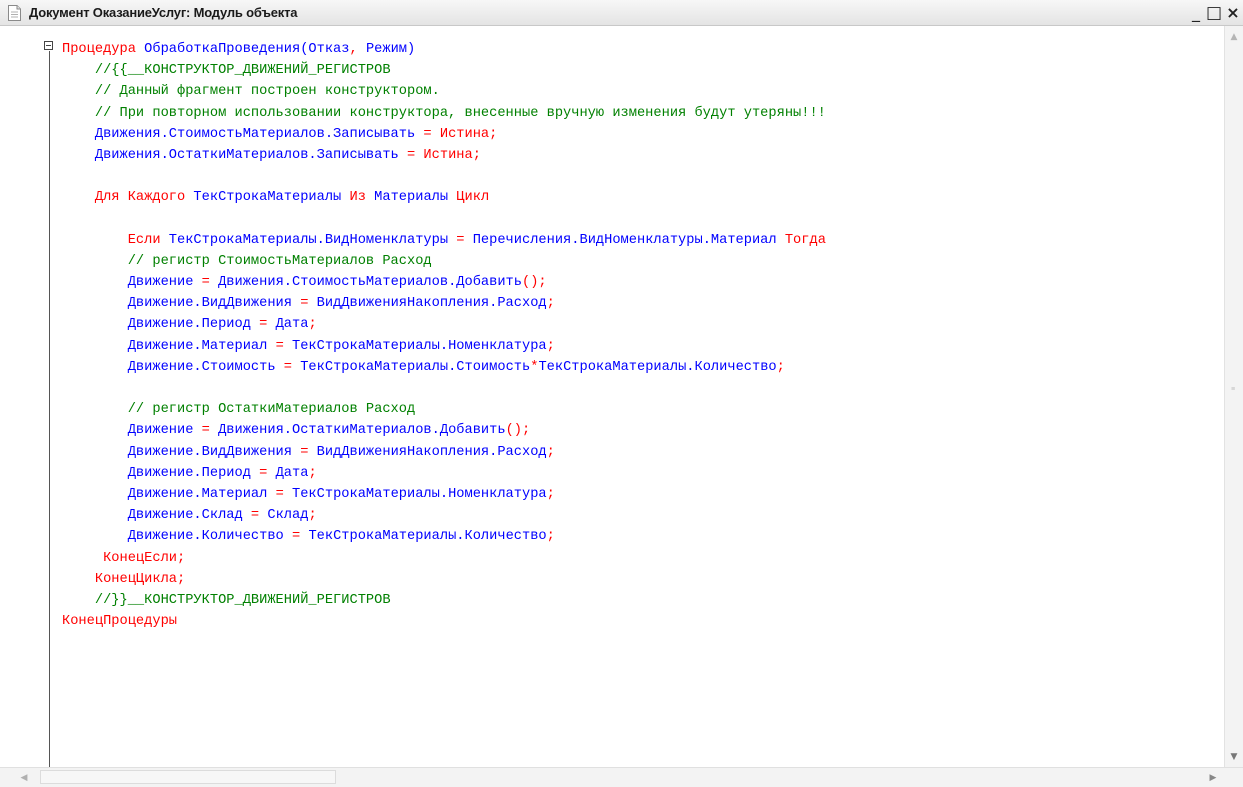  Describe the element at coordinates (119, 622) in the screenshot. I see `code-token: КонецПроцедуры` at that location.